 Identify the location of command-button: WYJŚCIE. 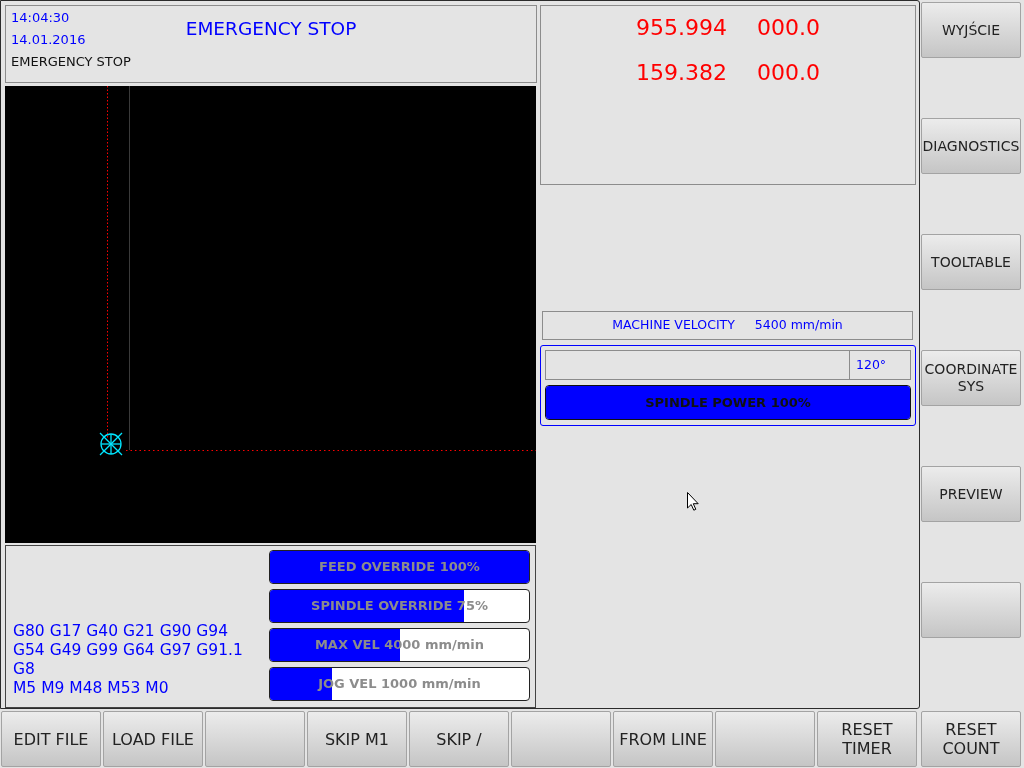
(971, 30).